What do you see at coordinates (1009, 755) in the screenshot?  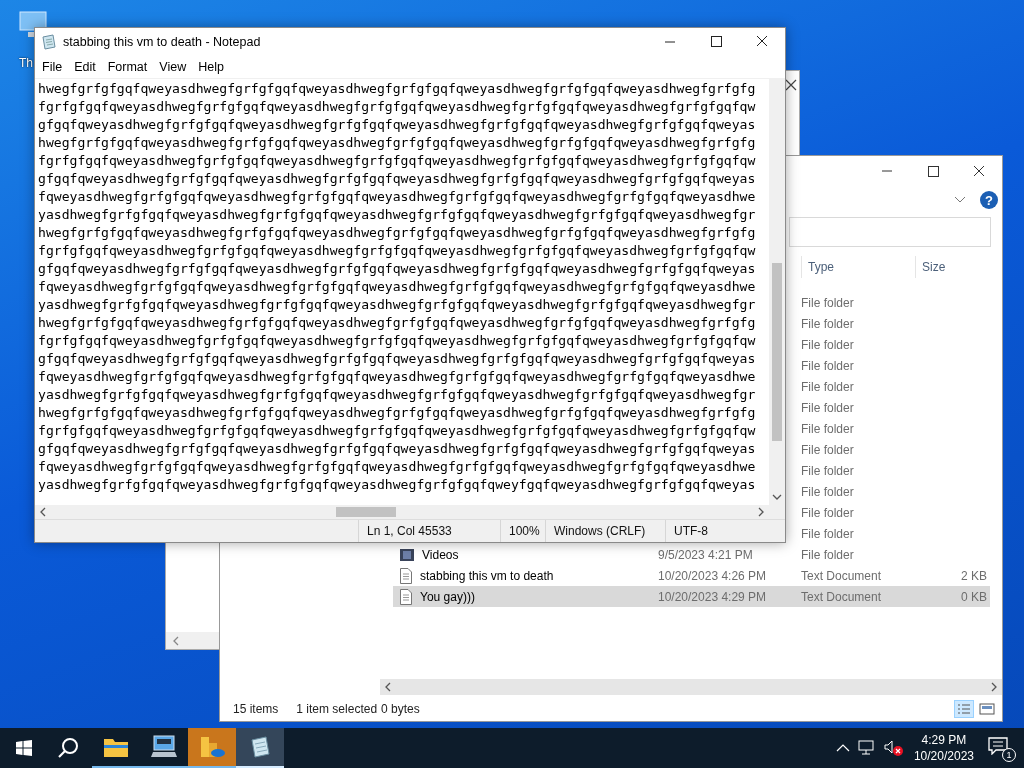 I see `notification-badge: 1` at bounding box center [1009, 755].